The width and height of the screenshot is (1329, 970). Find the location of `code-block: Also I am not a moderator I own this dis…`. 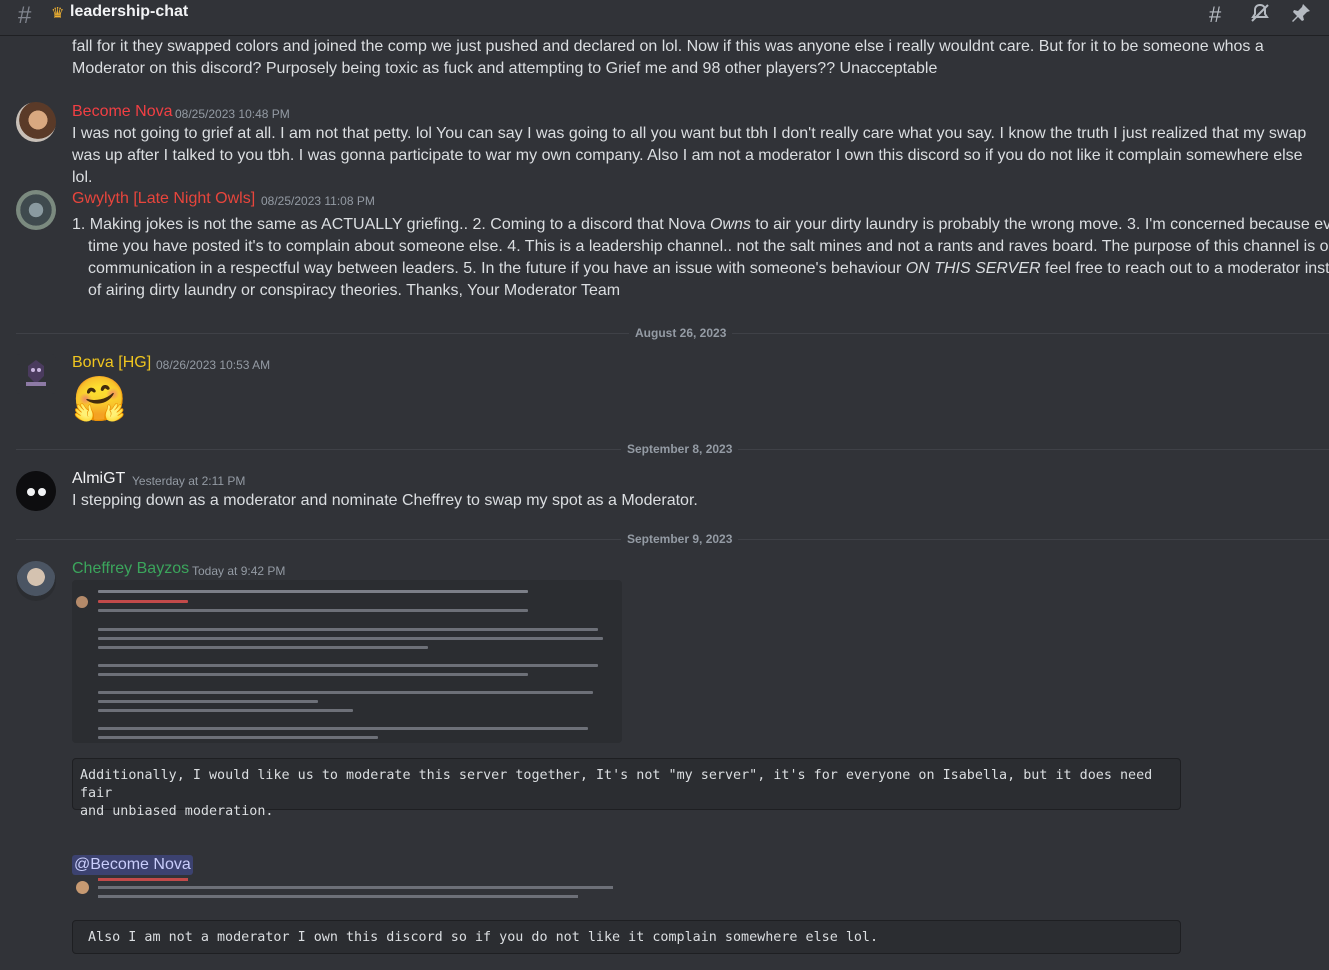

code-block: Also I am not a moderator I own this dis… is located at coordinates (626, 937).